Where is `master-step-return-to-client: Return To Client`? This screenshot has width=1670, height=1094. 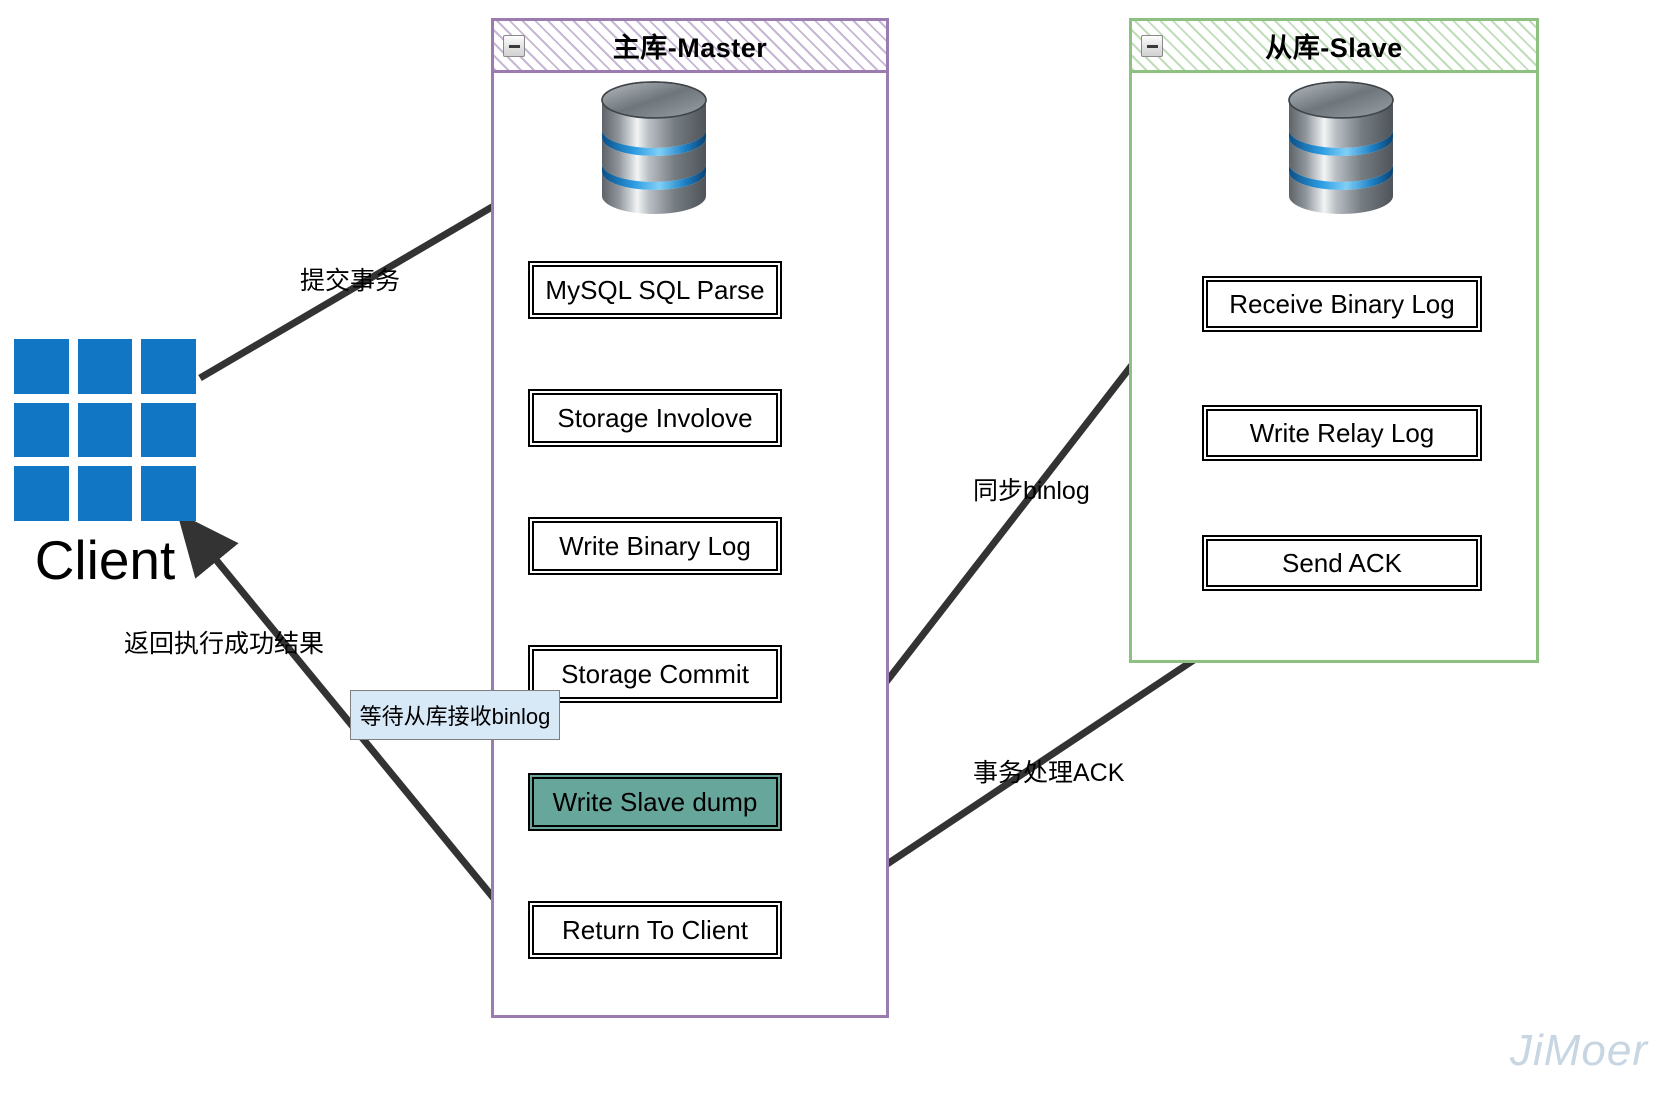 master-step-return-to-client: Return To Client is located at coordinates (655, 930).